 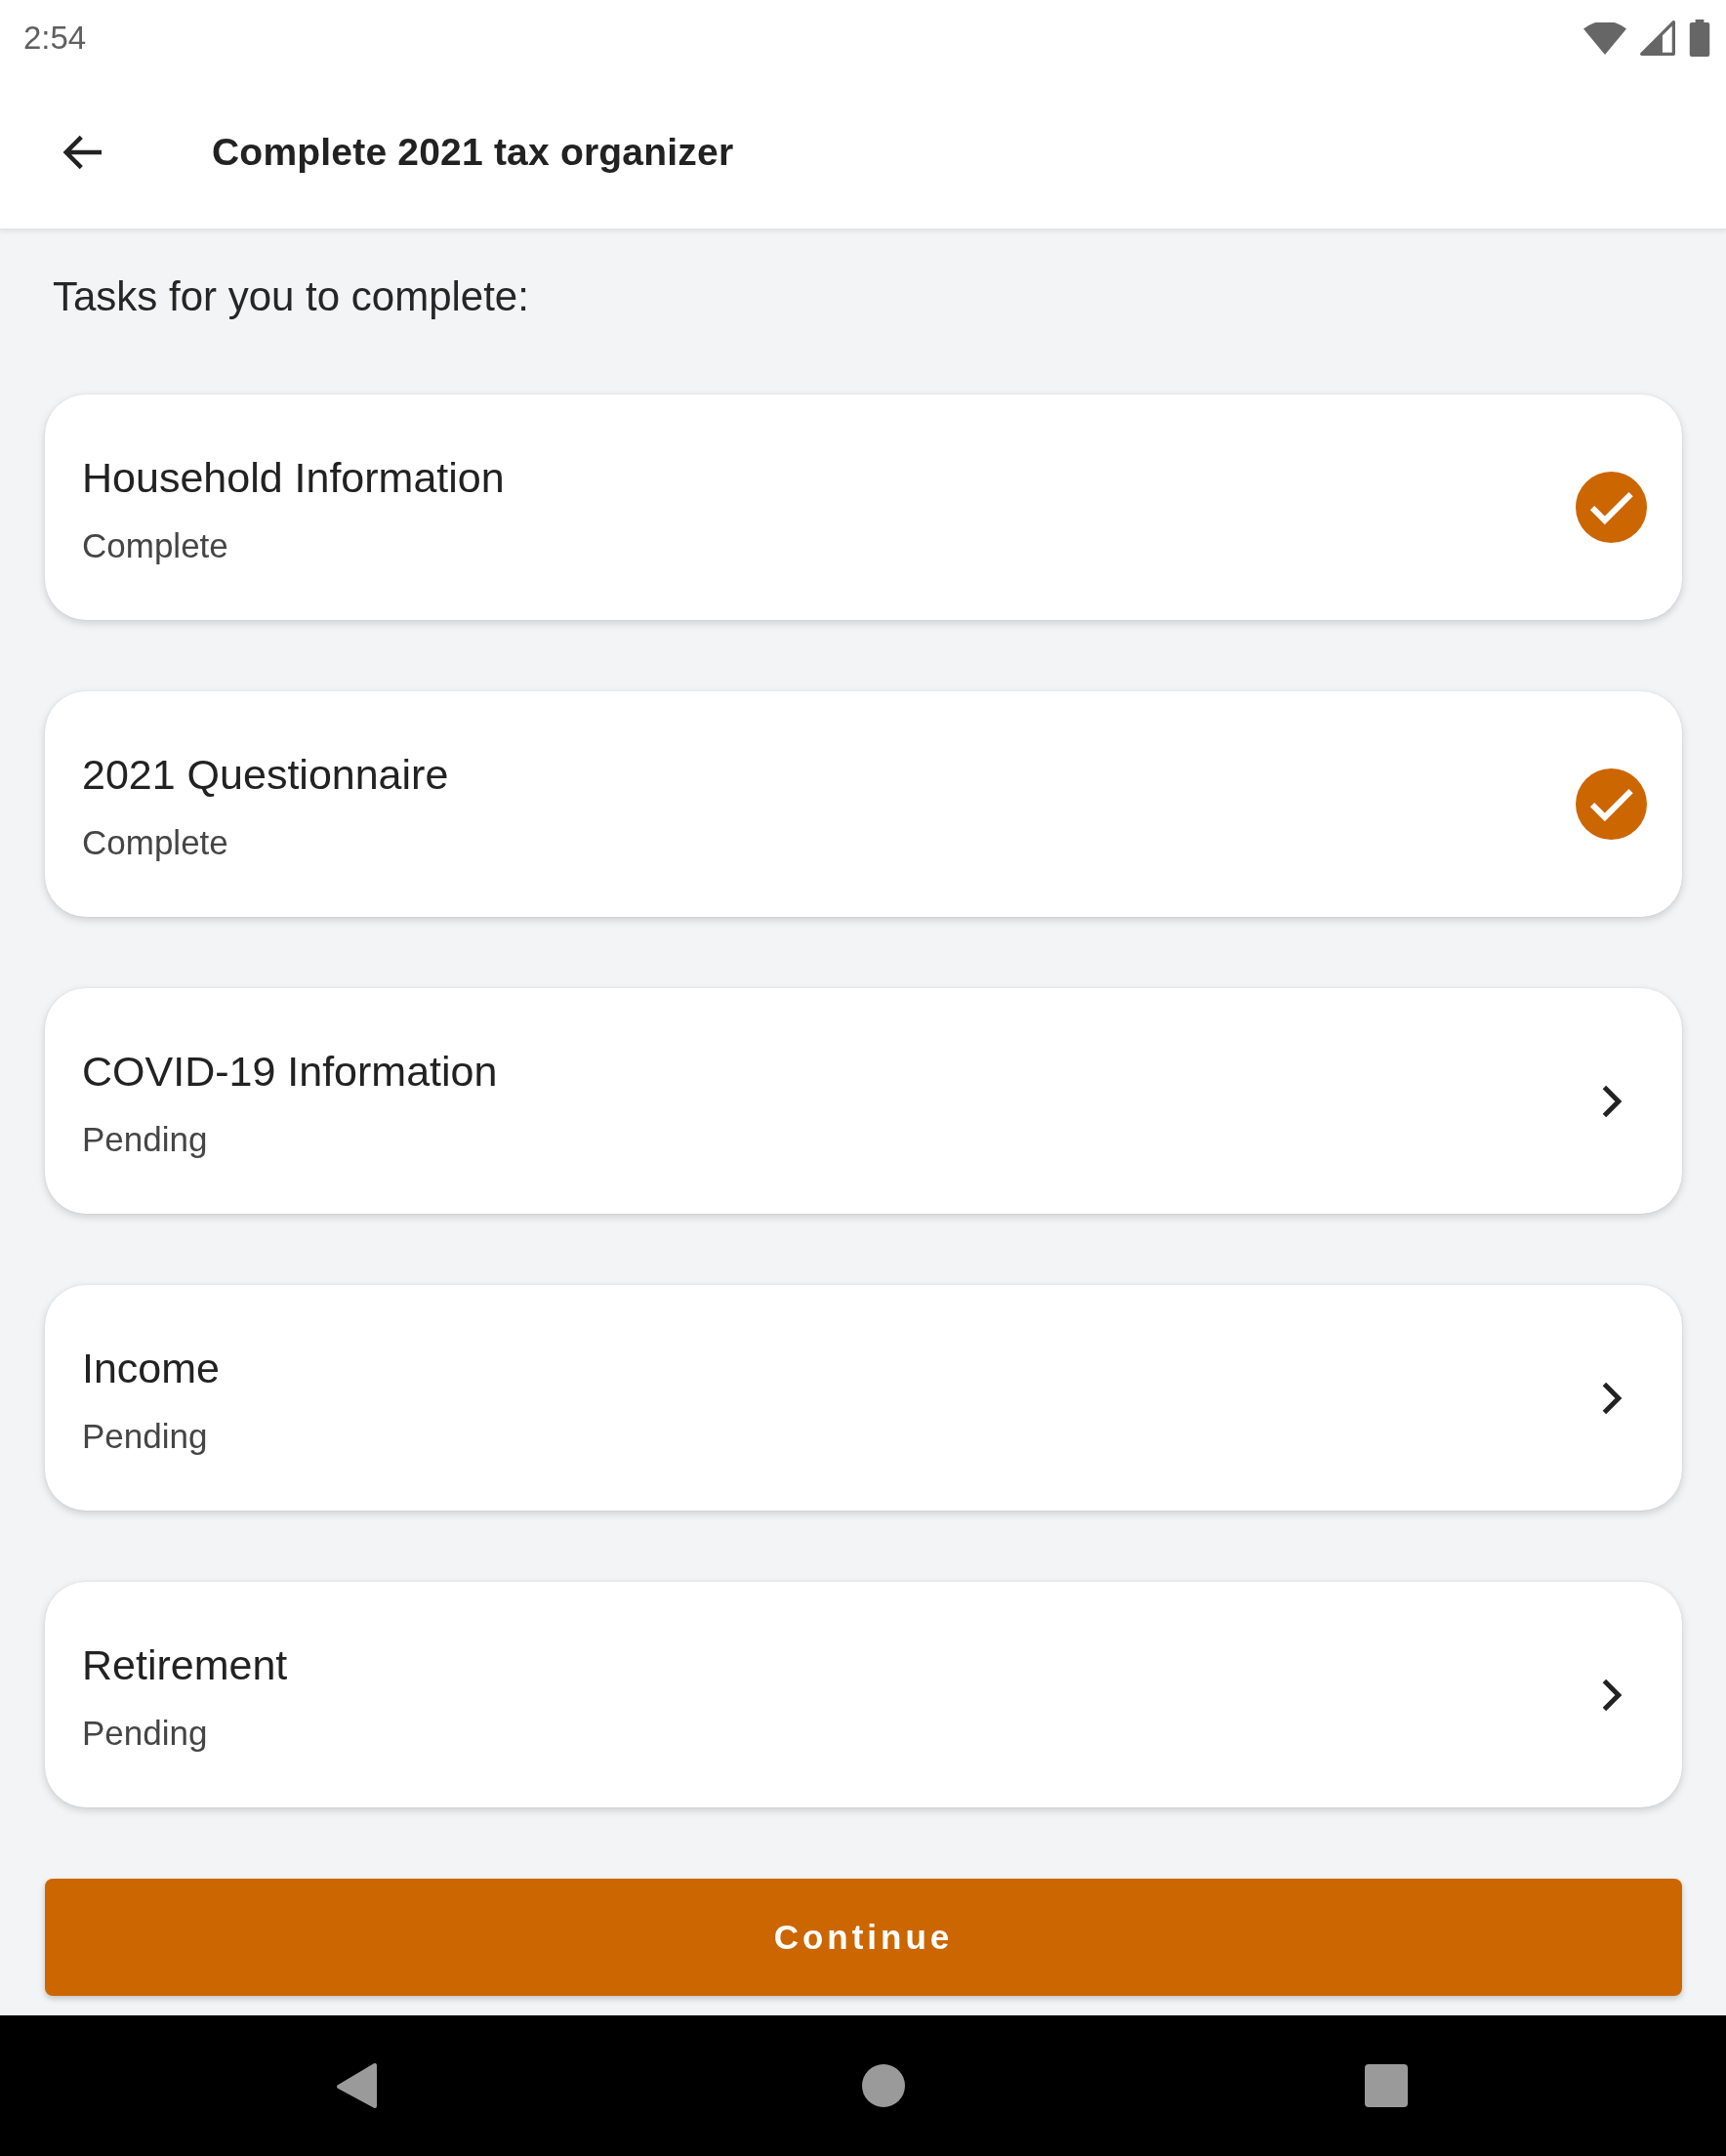 I want to click on back-arrow-icon, so click(x=83, y=153).